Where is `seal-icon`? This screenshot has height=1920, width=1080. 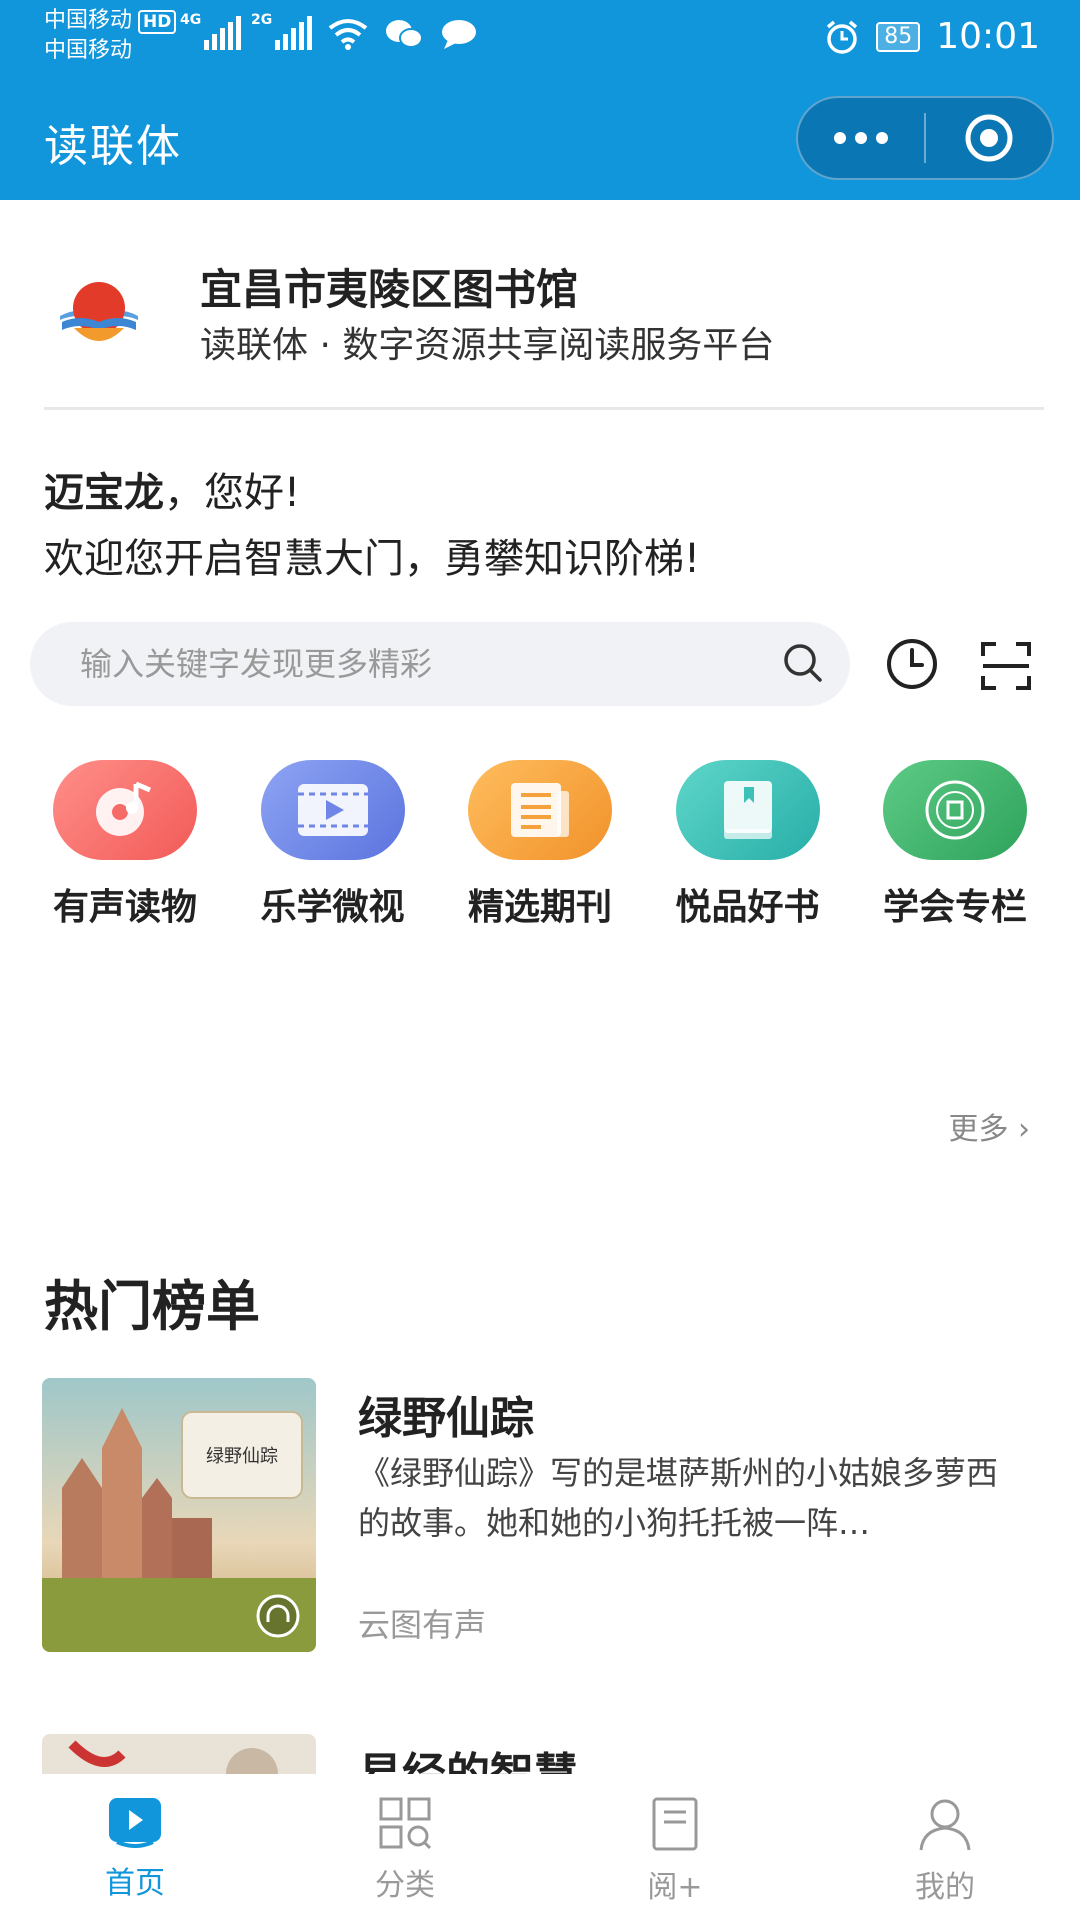 seal-icon is located at coordinates (955, 810).